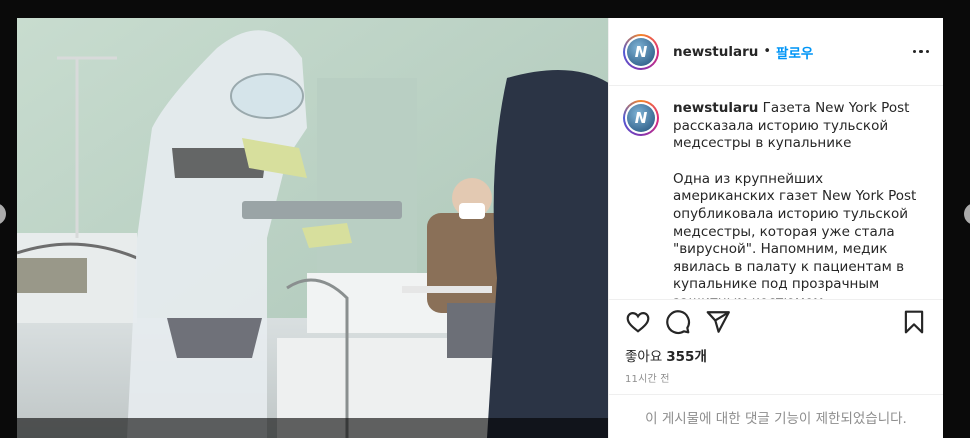 This screenshot has height=438, width=970. I want to click on author-avatar: N, so click(641, 51).